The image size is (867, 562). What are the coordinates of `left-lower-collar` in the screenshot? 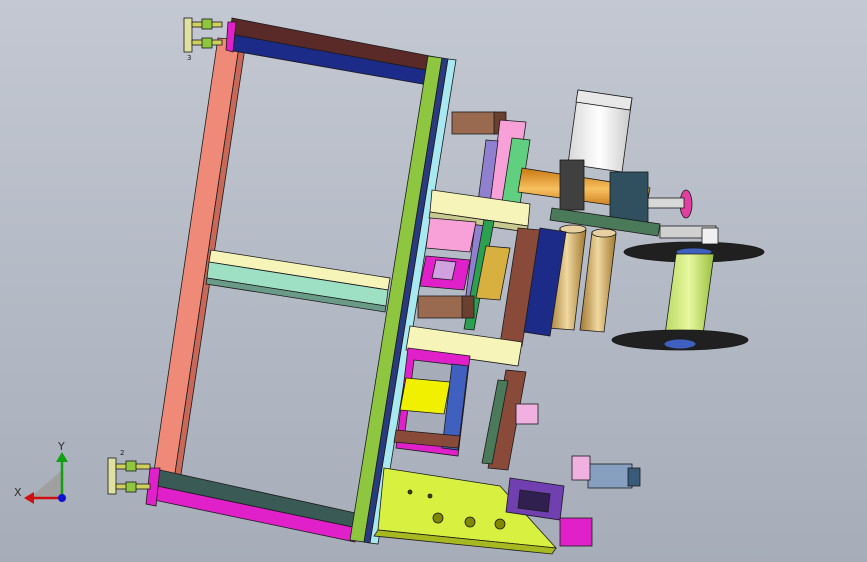 It's located at (468, 307).